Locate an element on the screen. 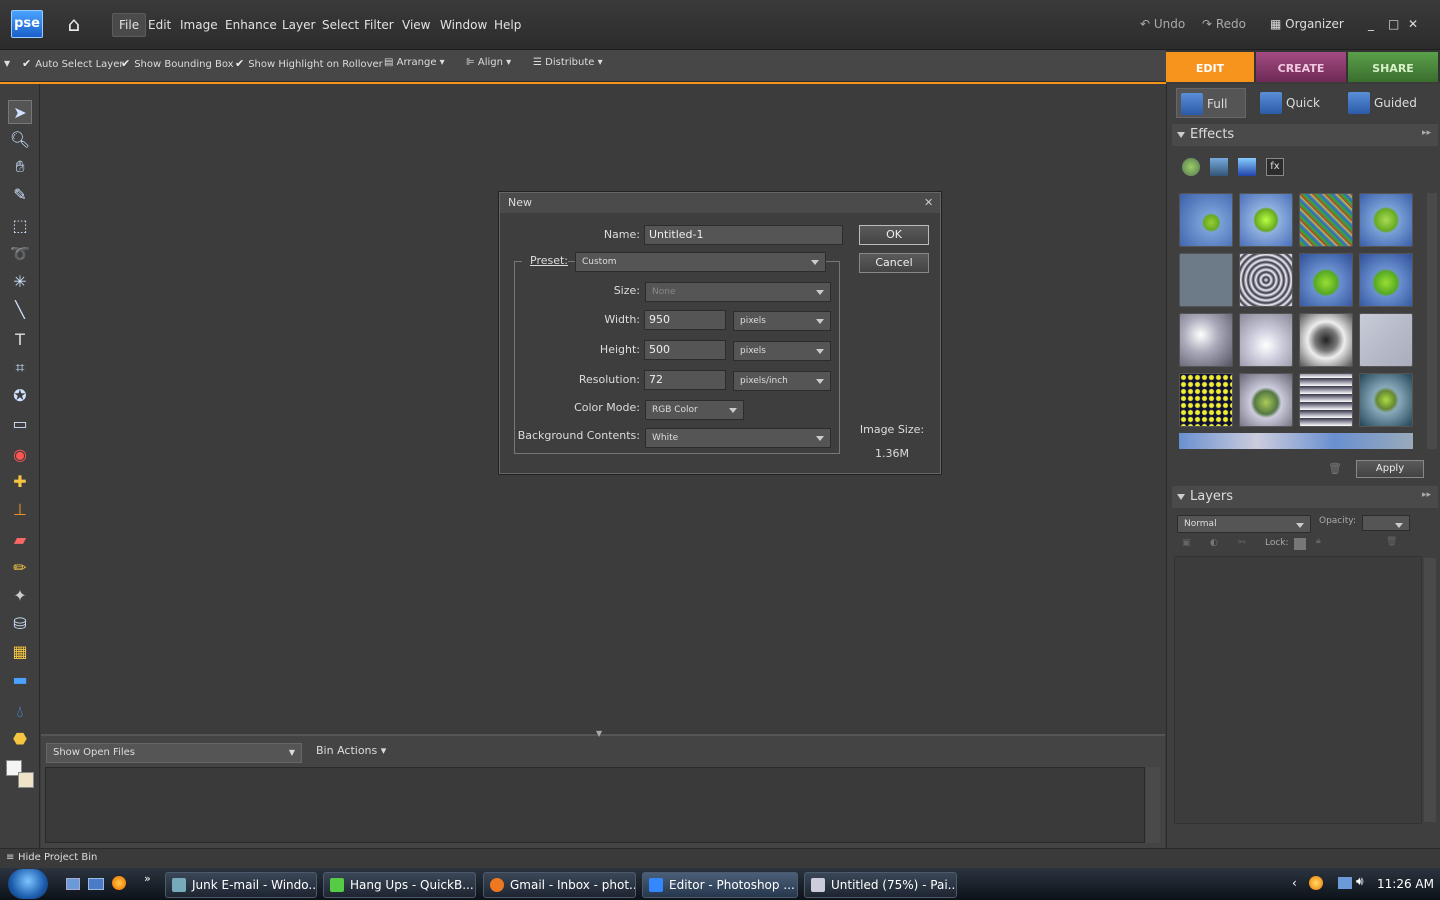  network-icon is located at coordinates (1345, 883).